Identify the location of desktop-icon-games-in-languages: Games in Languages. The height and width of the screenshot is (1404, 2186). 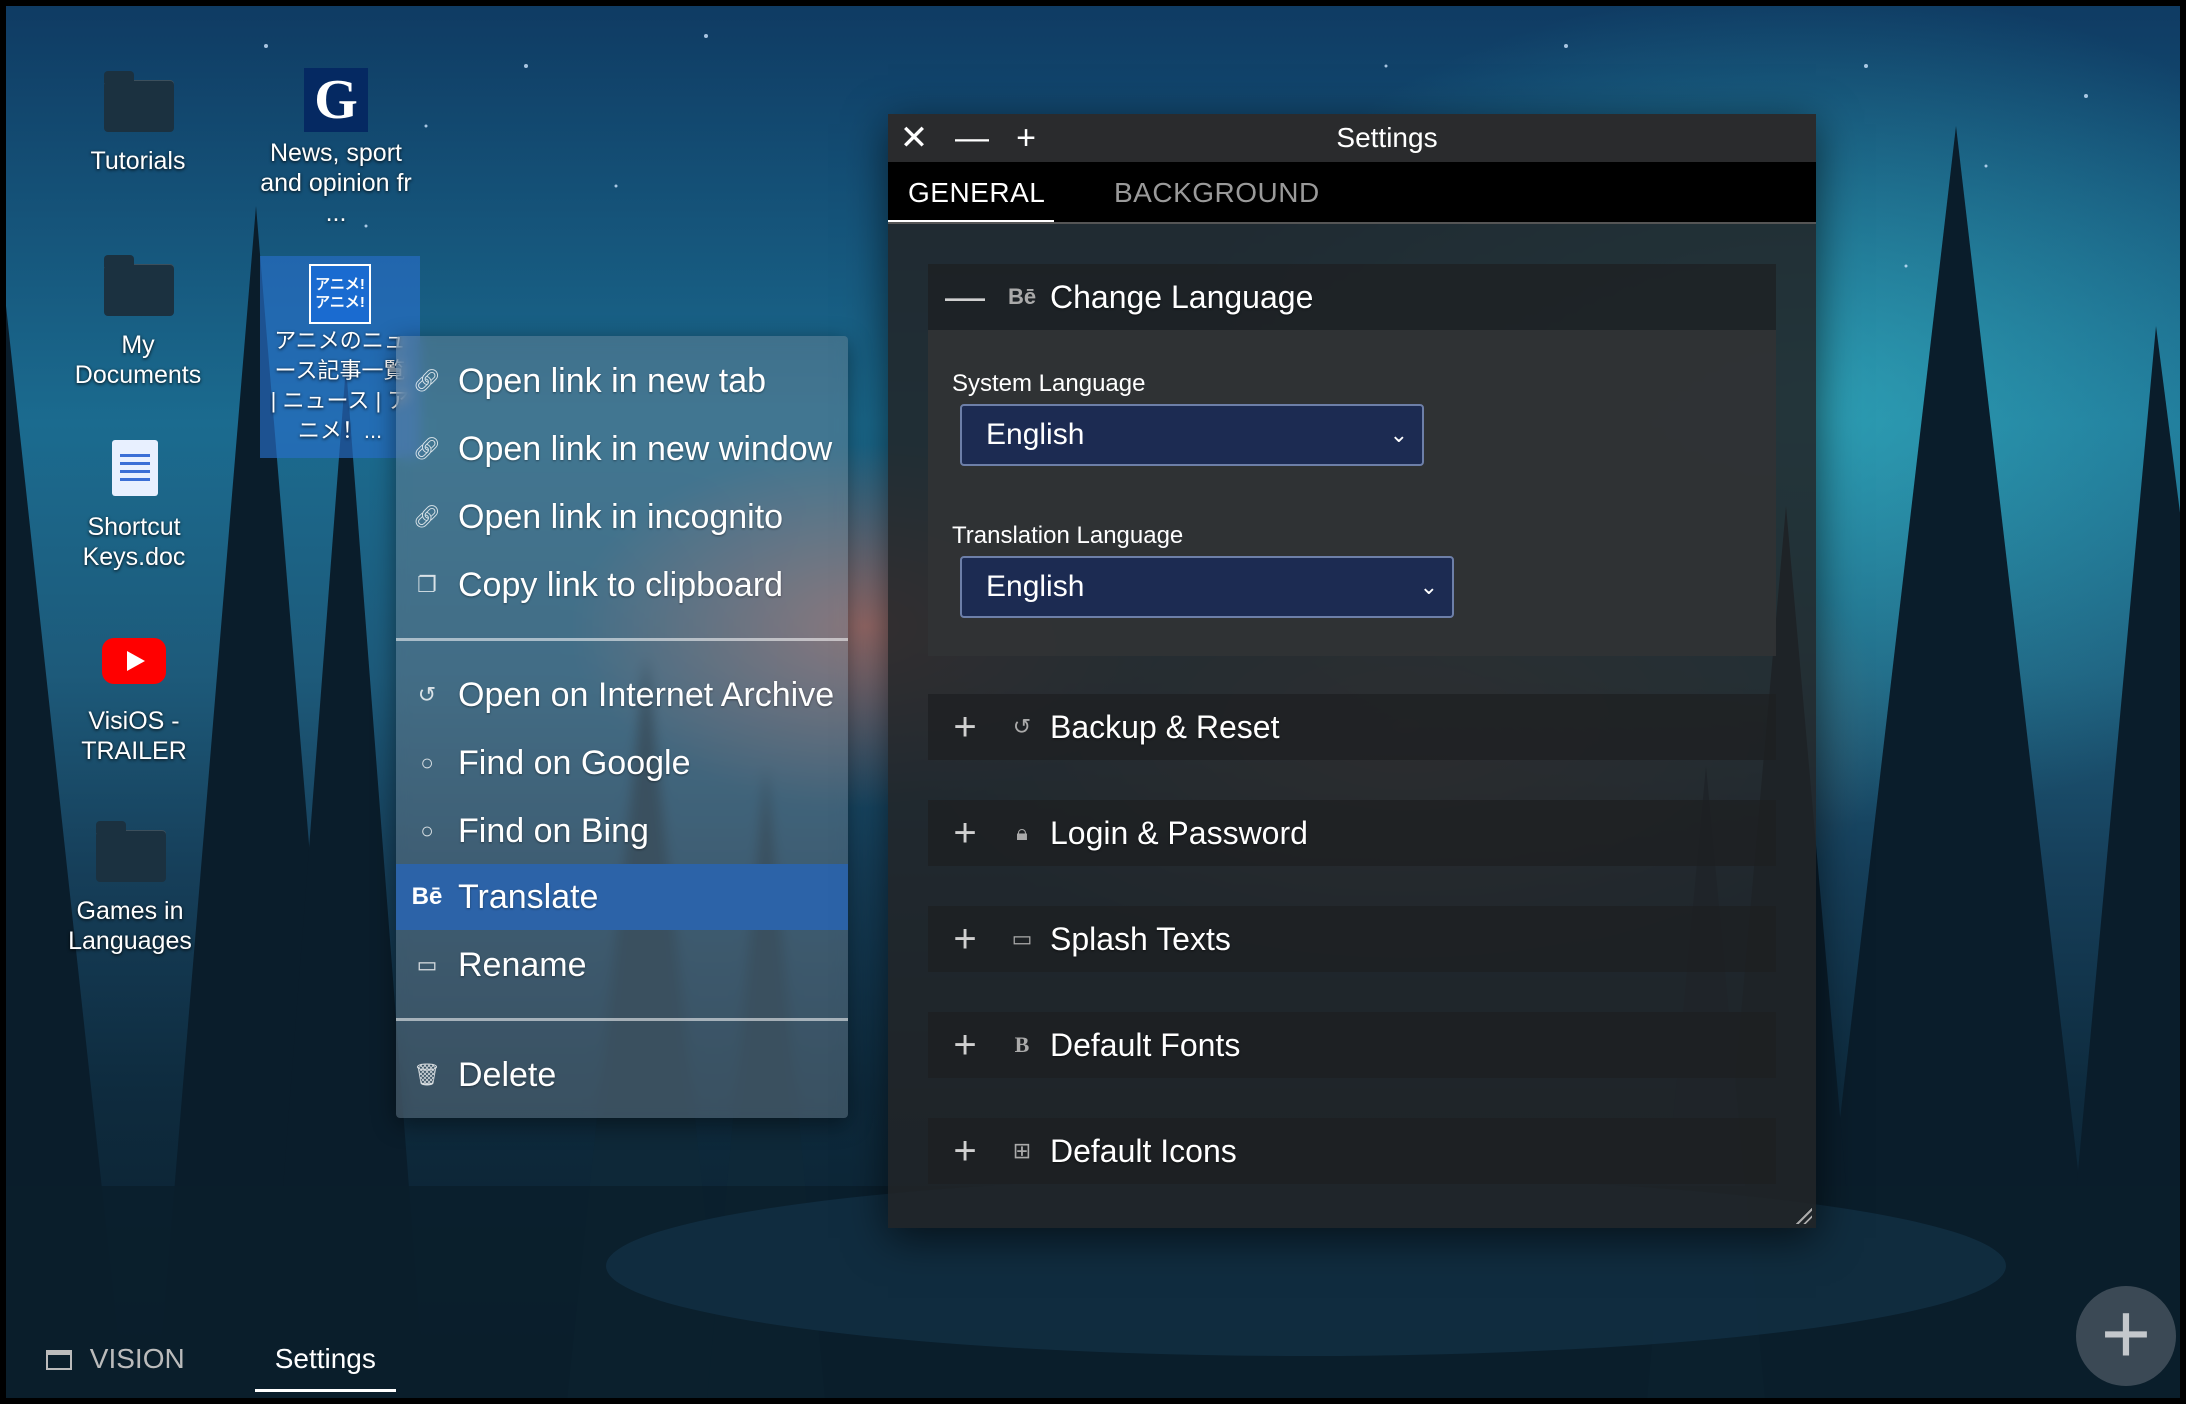
(130, 887).